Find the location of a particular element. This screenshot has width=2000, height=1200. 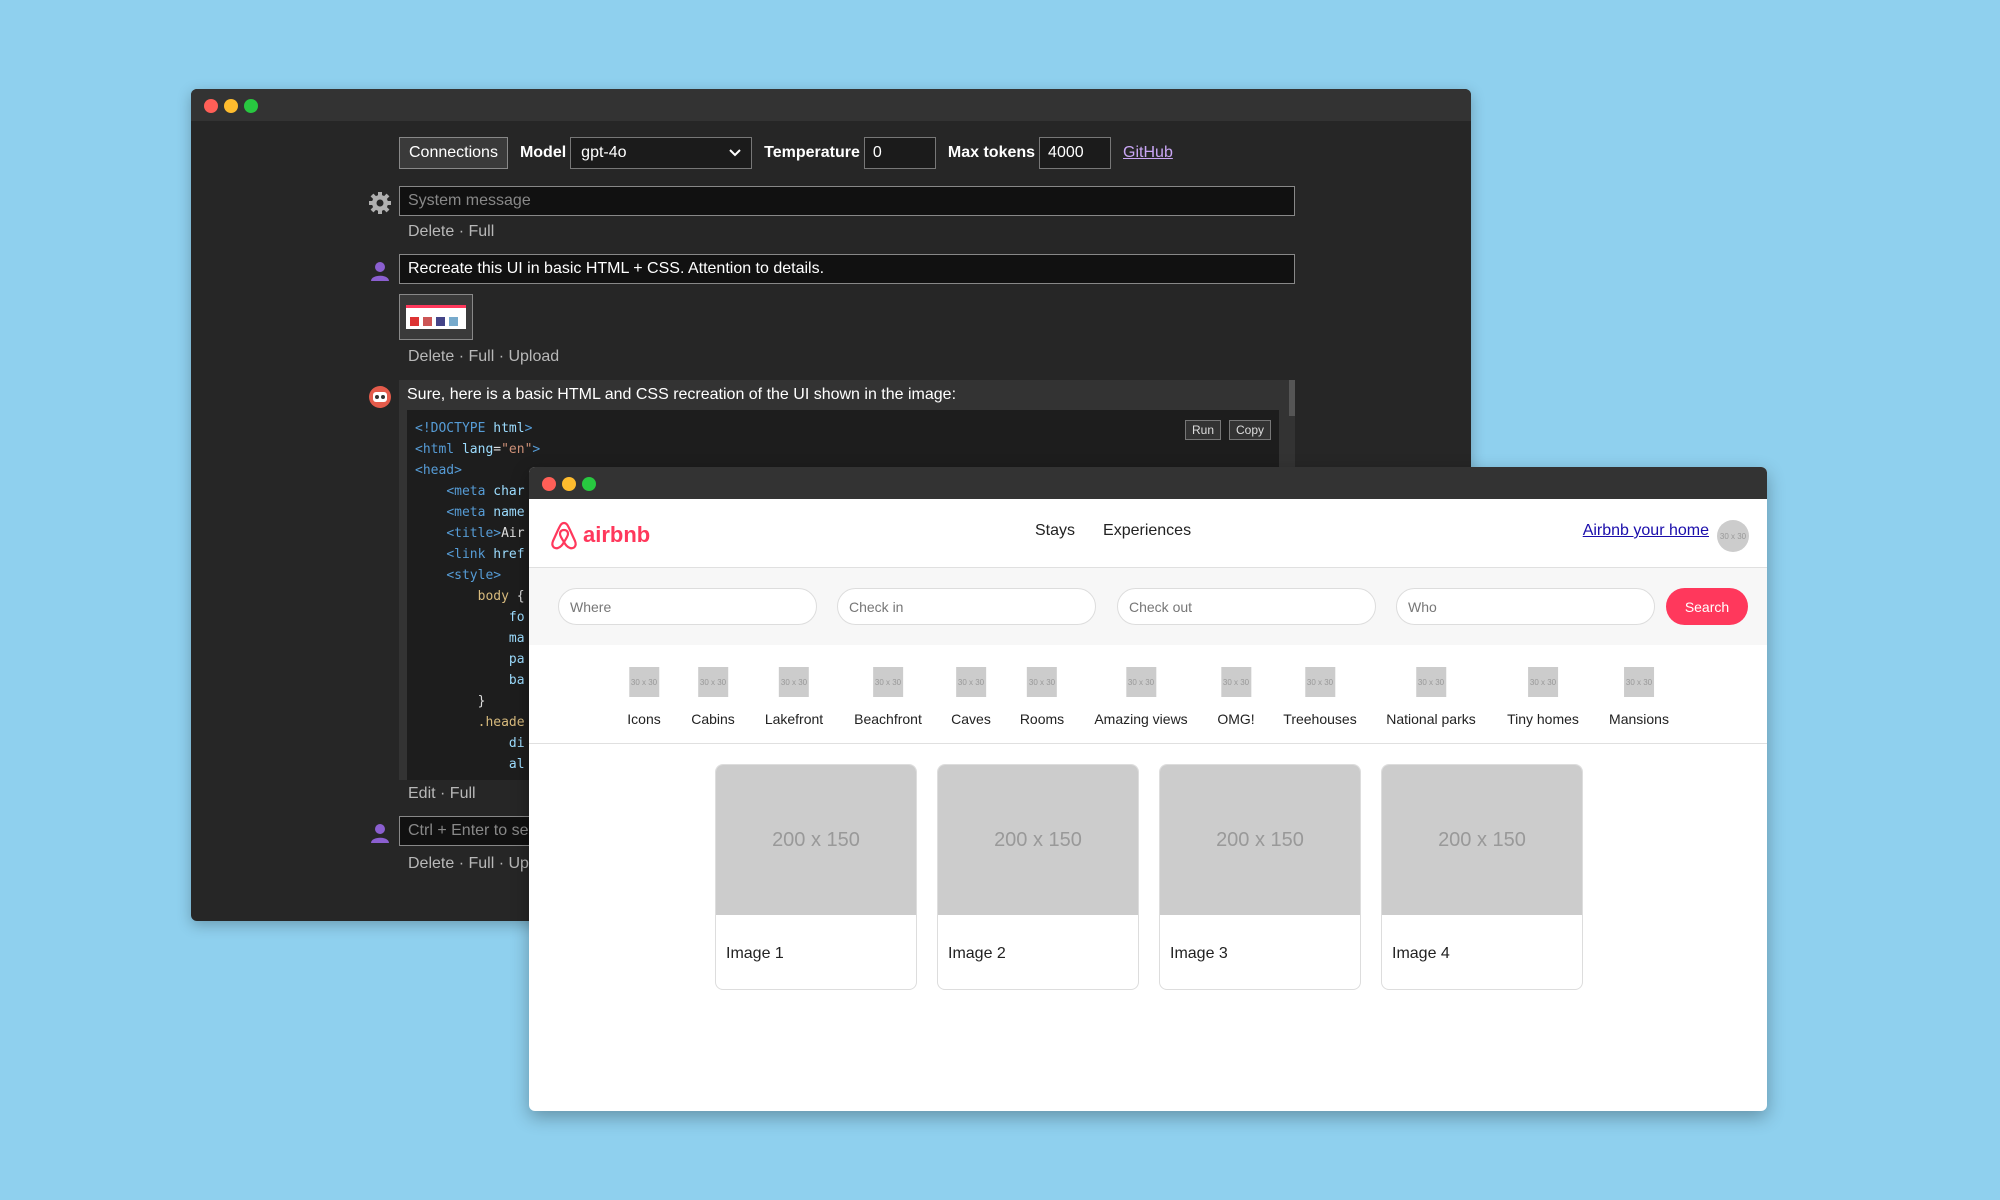

category-label: Rooms is located at coordinates (1042, 719).